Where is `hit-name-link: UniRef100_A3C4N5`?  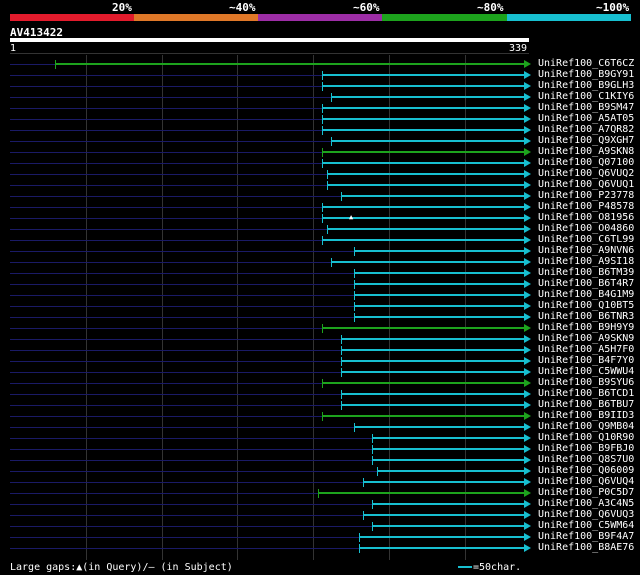
hit-name-link: UniRef100_A3C4N5 is located at coordinates (586, 503).